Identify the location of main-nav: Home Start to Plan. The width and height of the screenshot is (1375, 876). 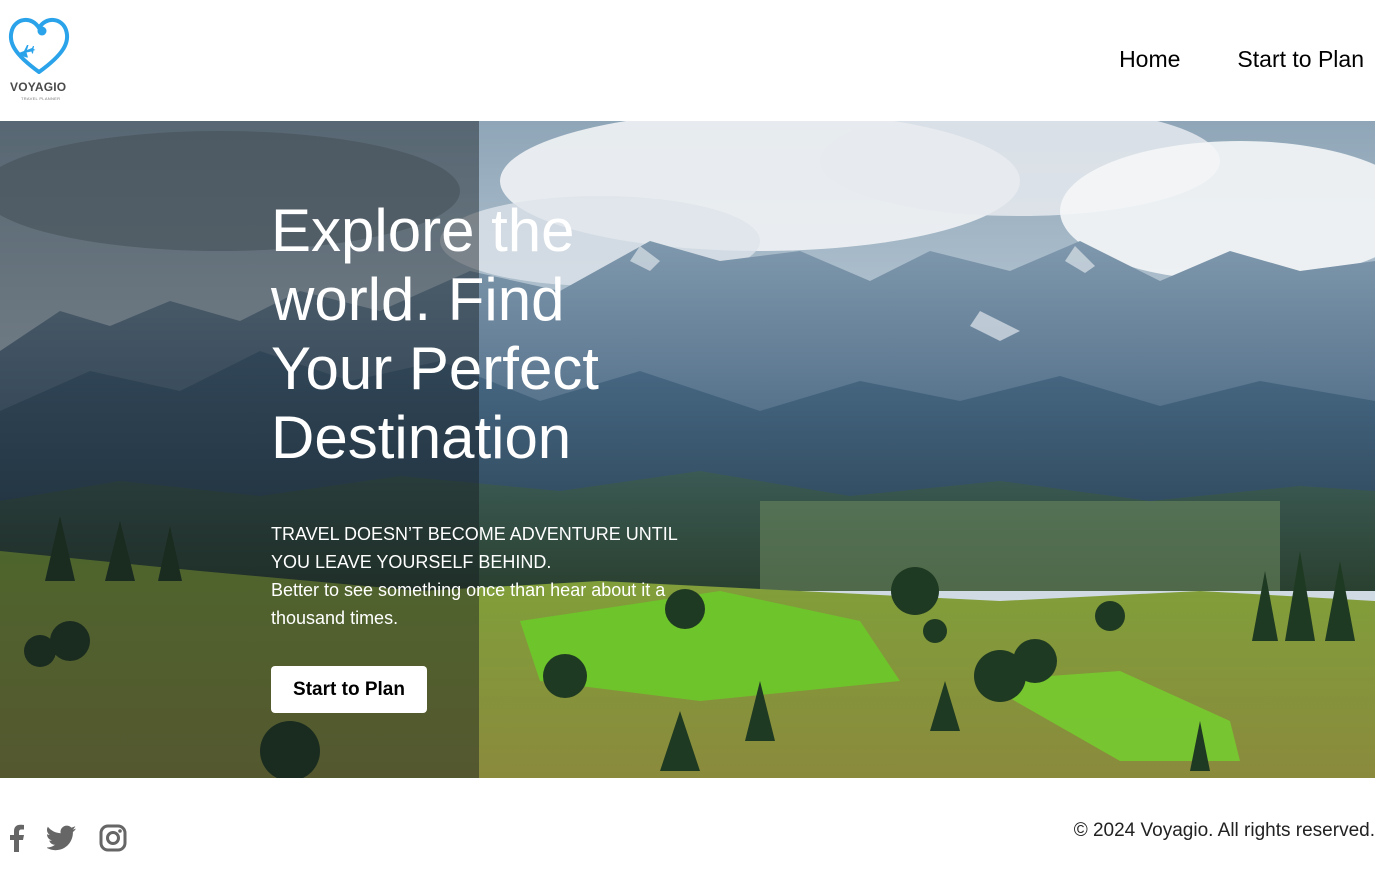
(1241, 59).